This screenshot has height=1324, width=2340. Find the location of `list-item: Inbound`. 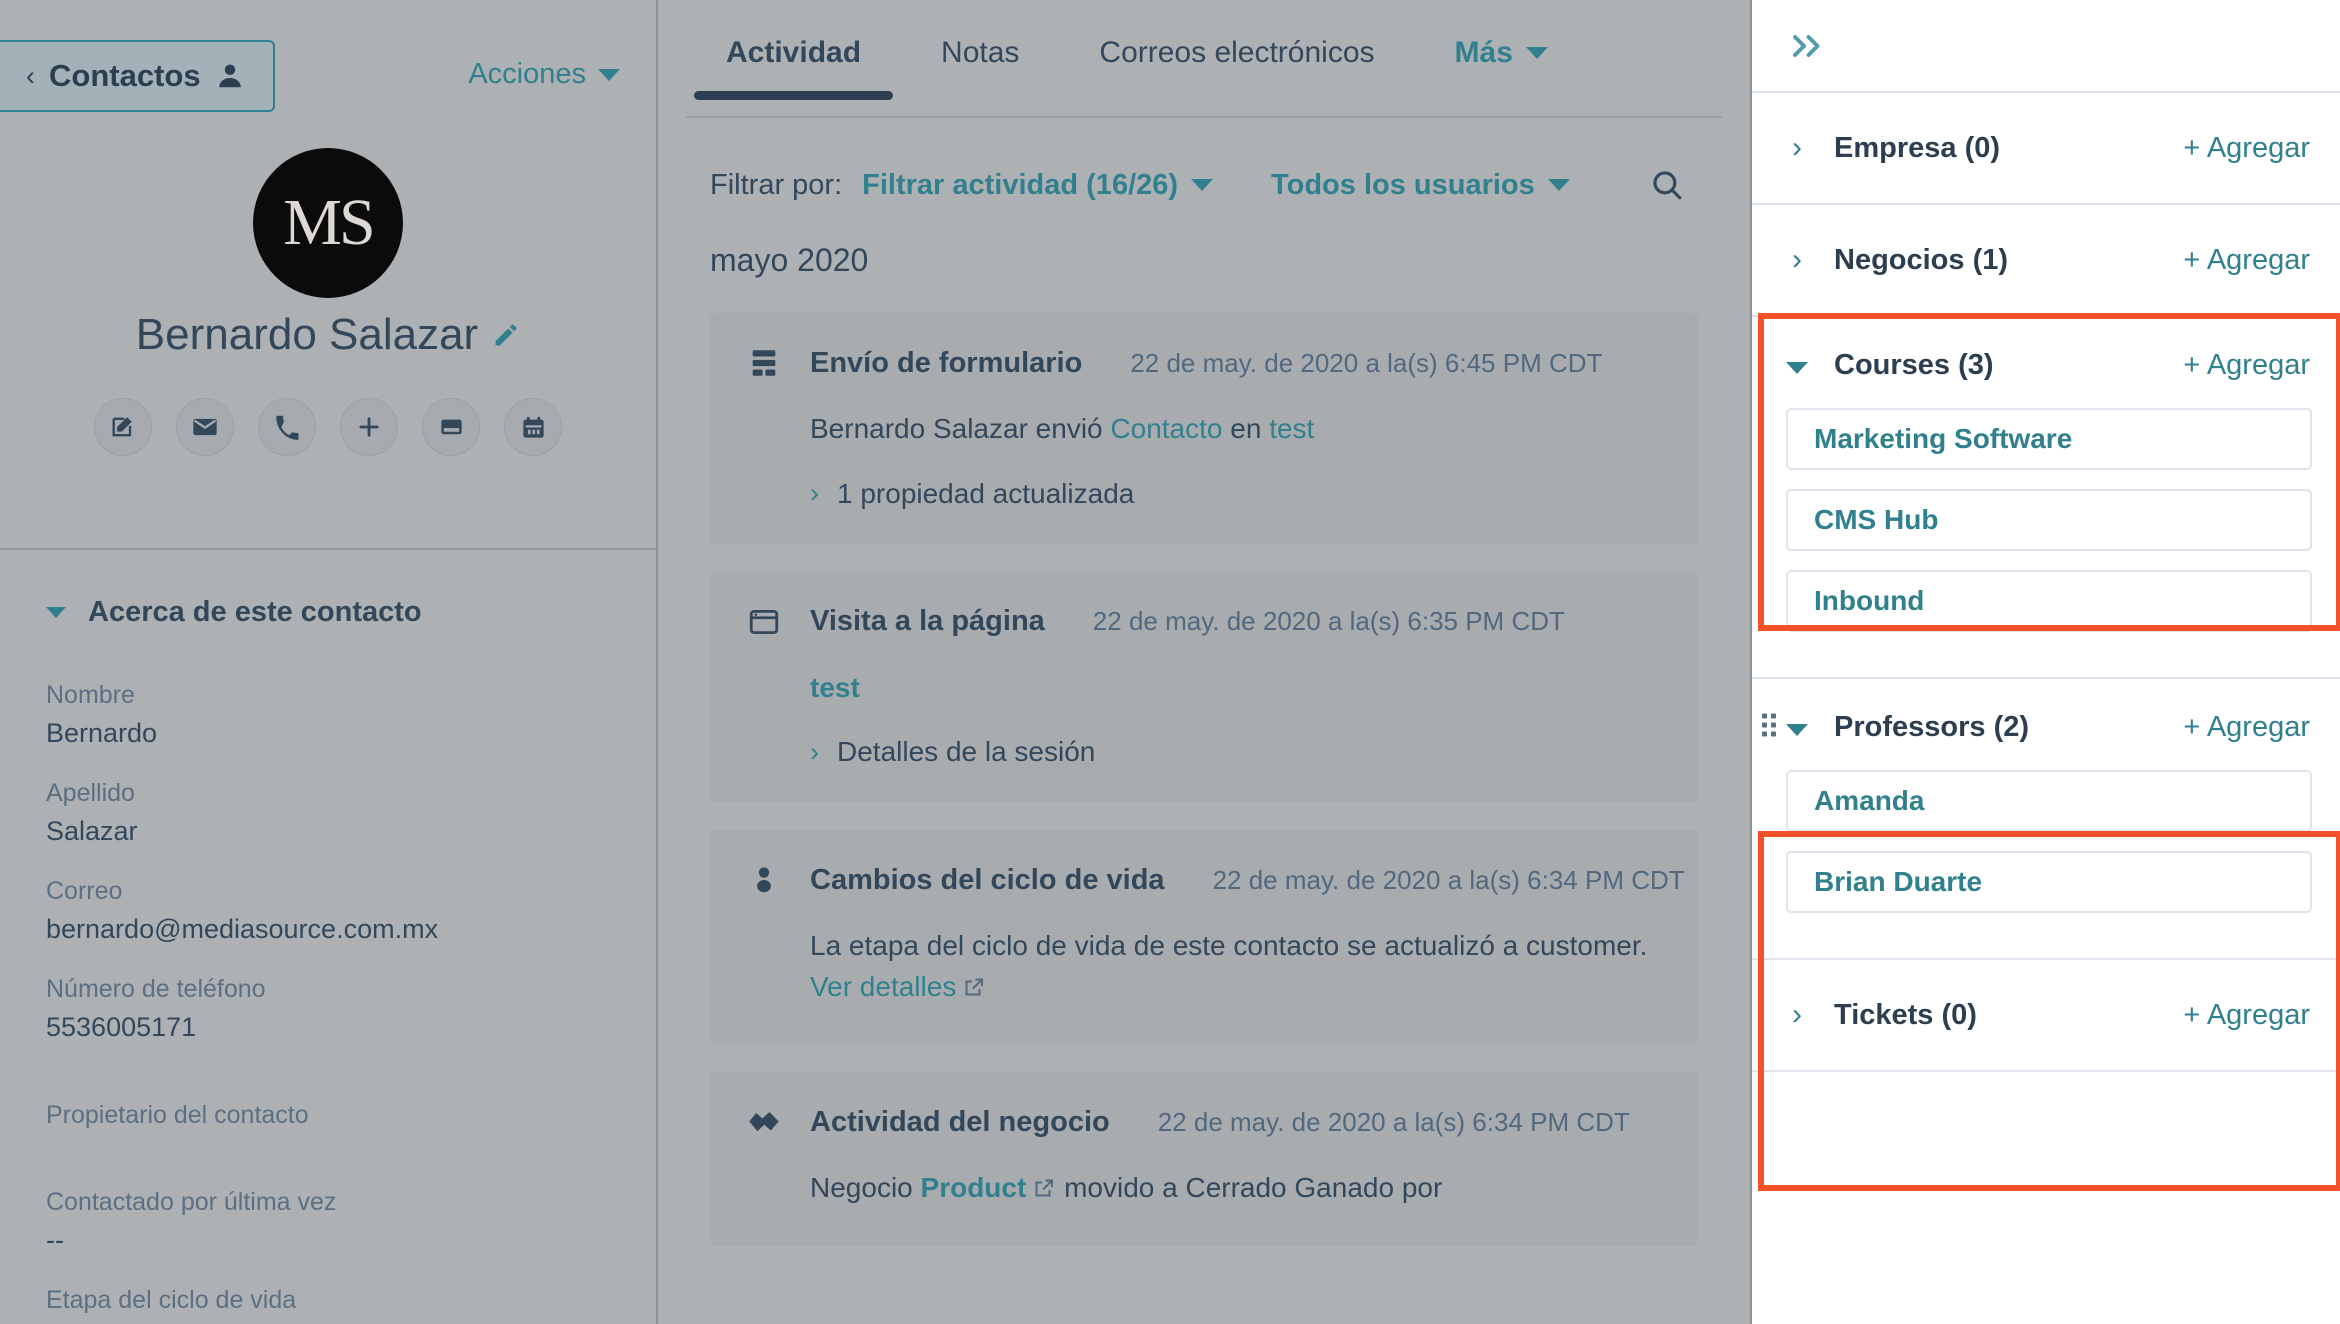

list-item: Inbound is located at coordinates (2049, 601).